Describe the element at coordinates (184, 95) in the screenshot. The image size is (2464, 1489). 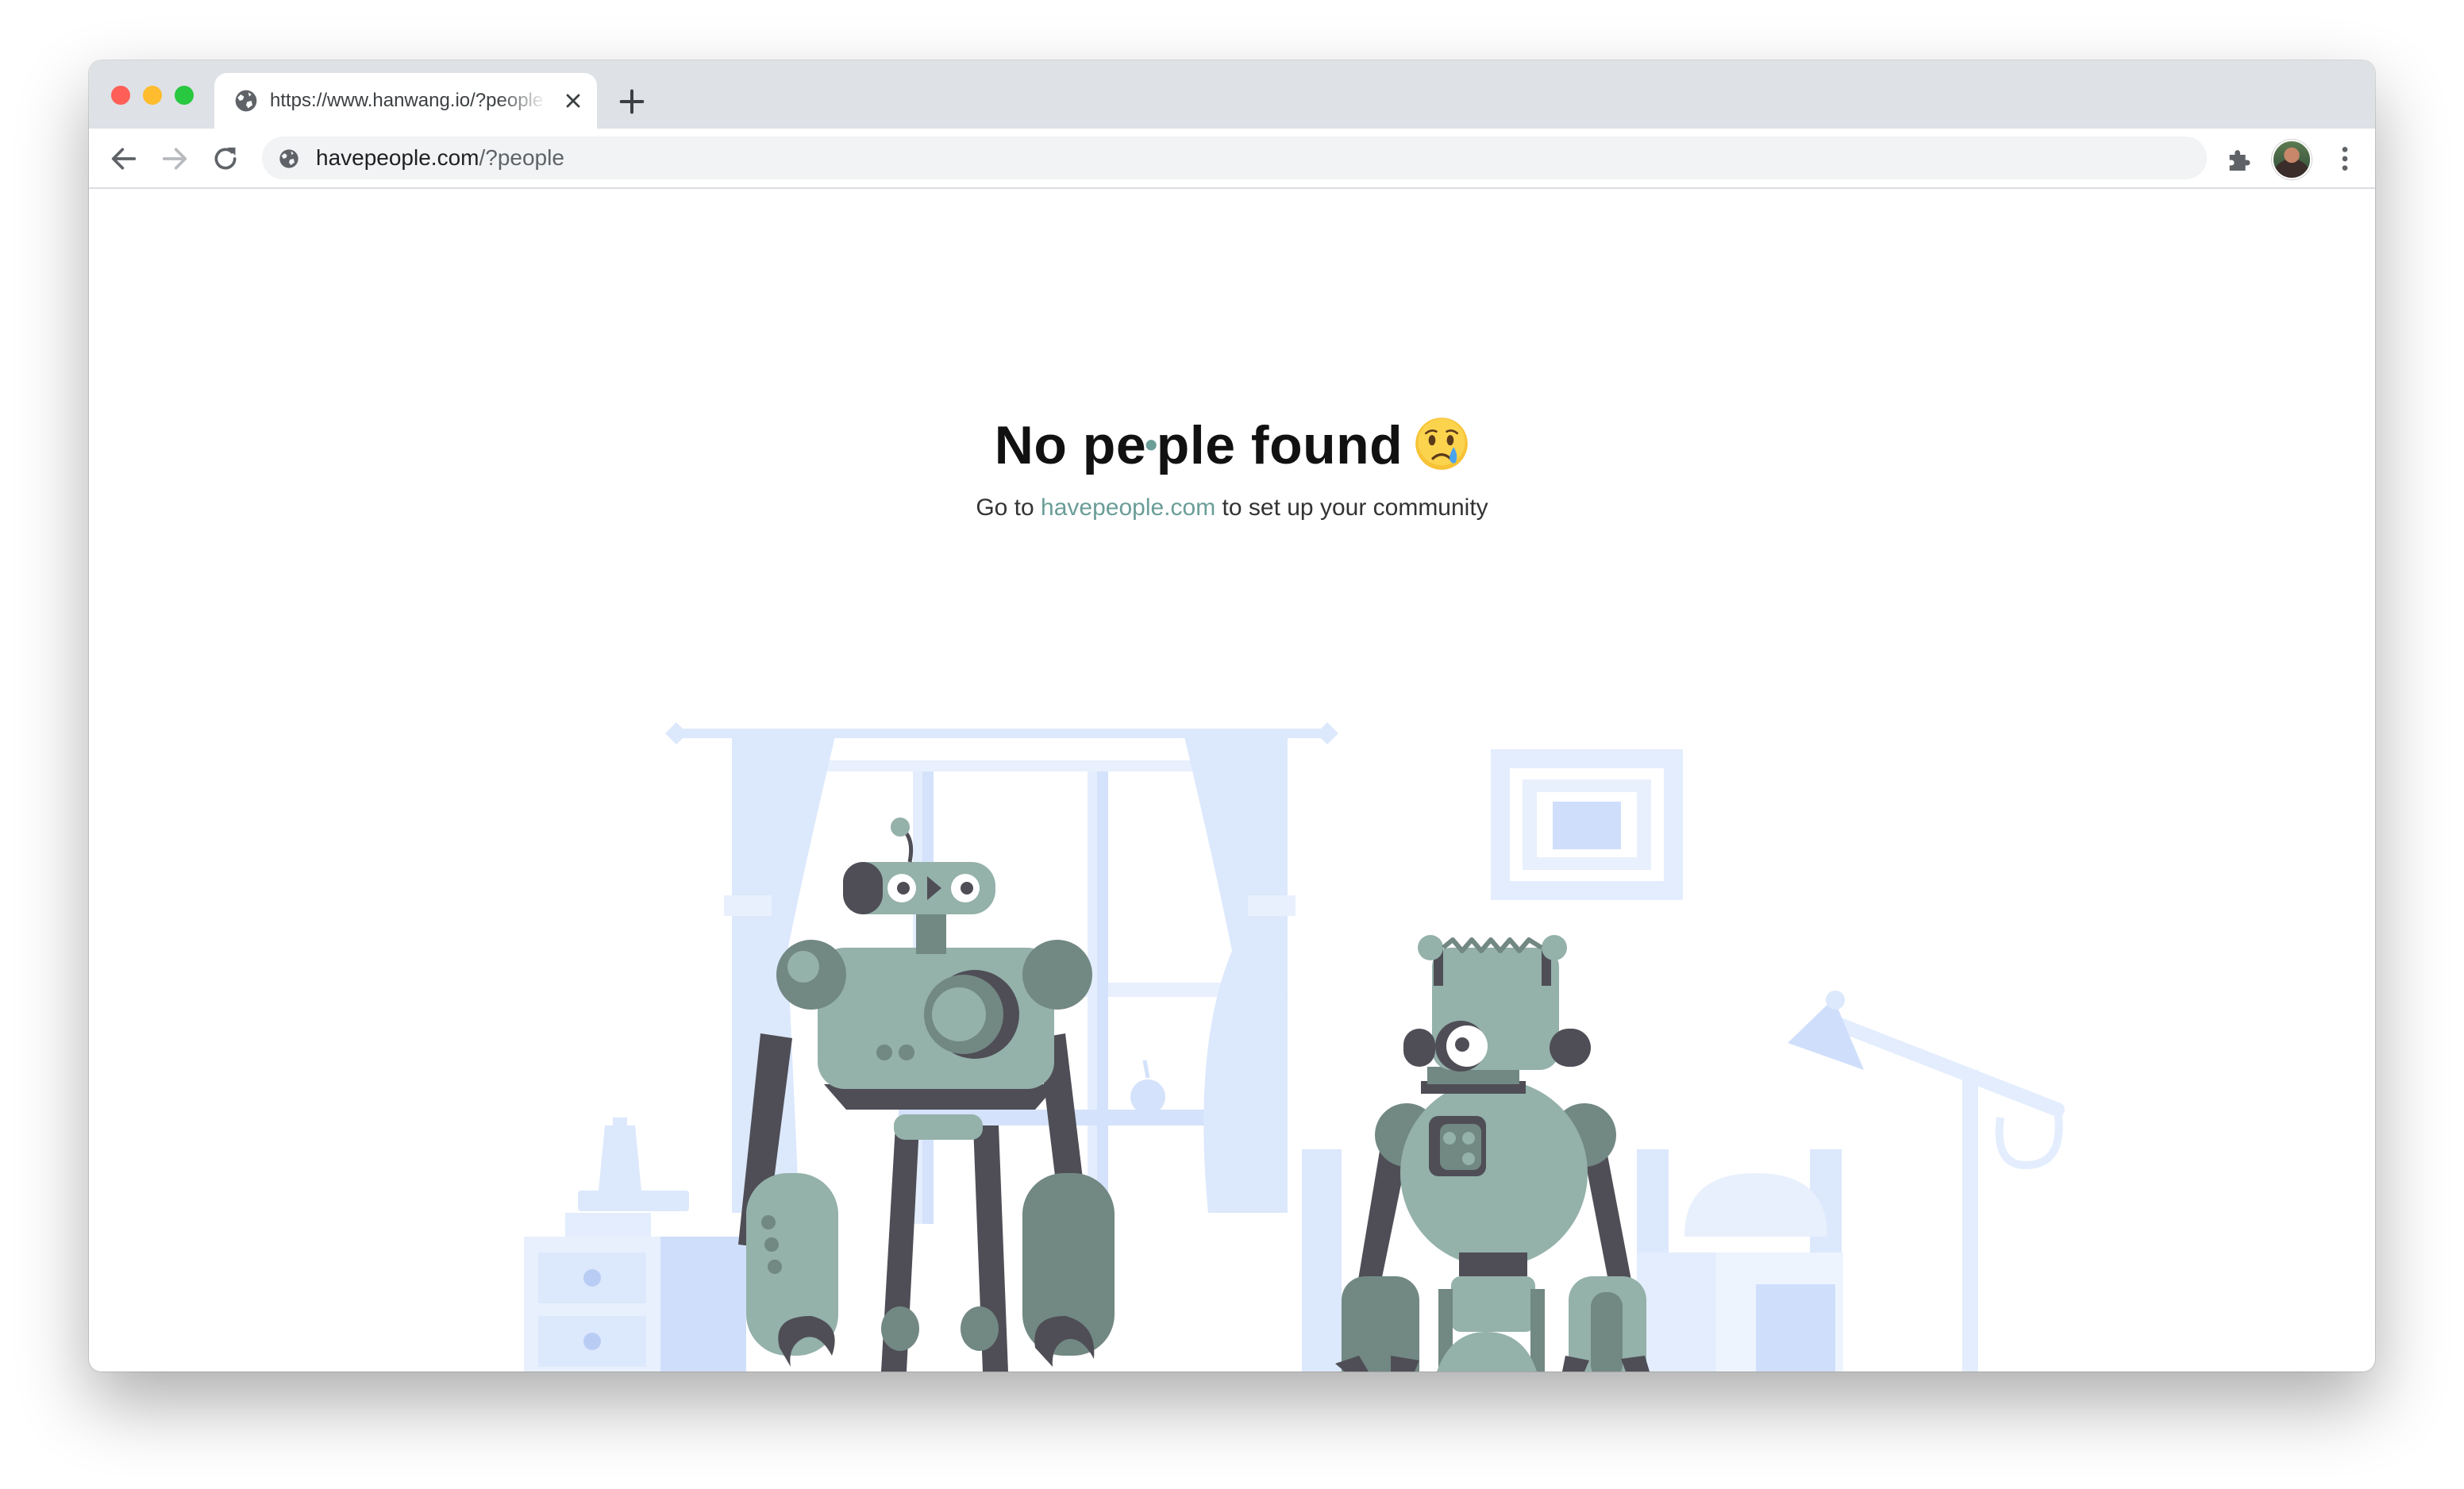
I see `maximize-window-button` at that location.